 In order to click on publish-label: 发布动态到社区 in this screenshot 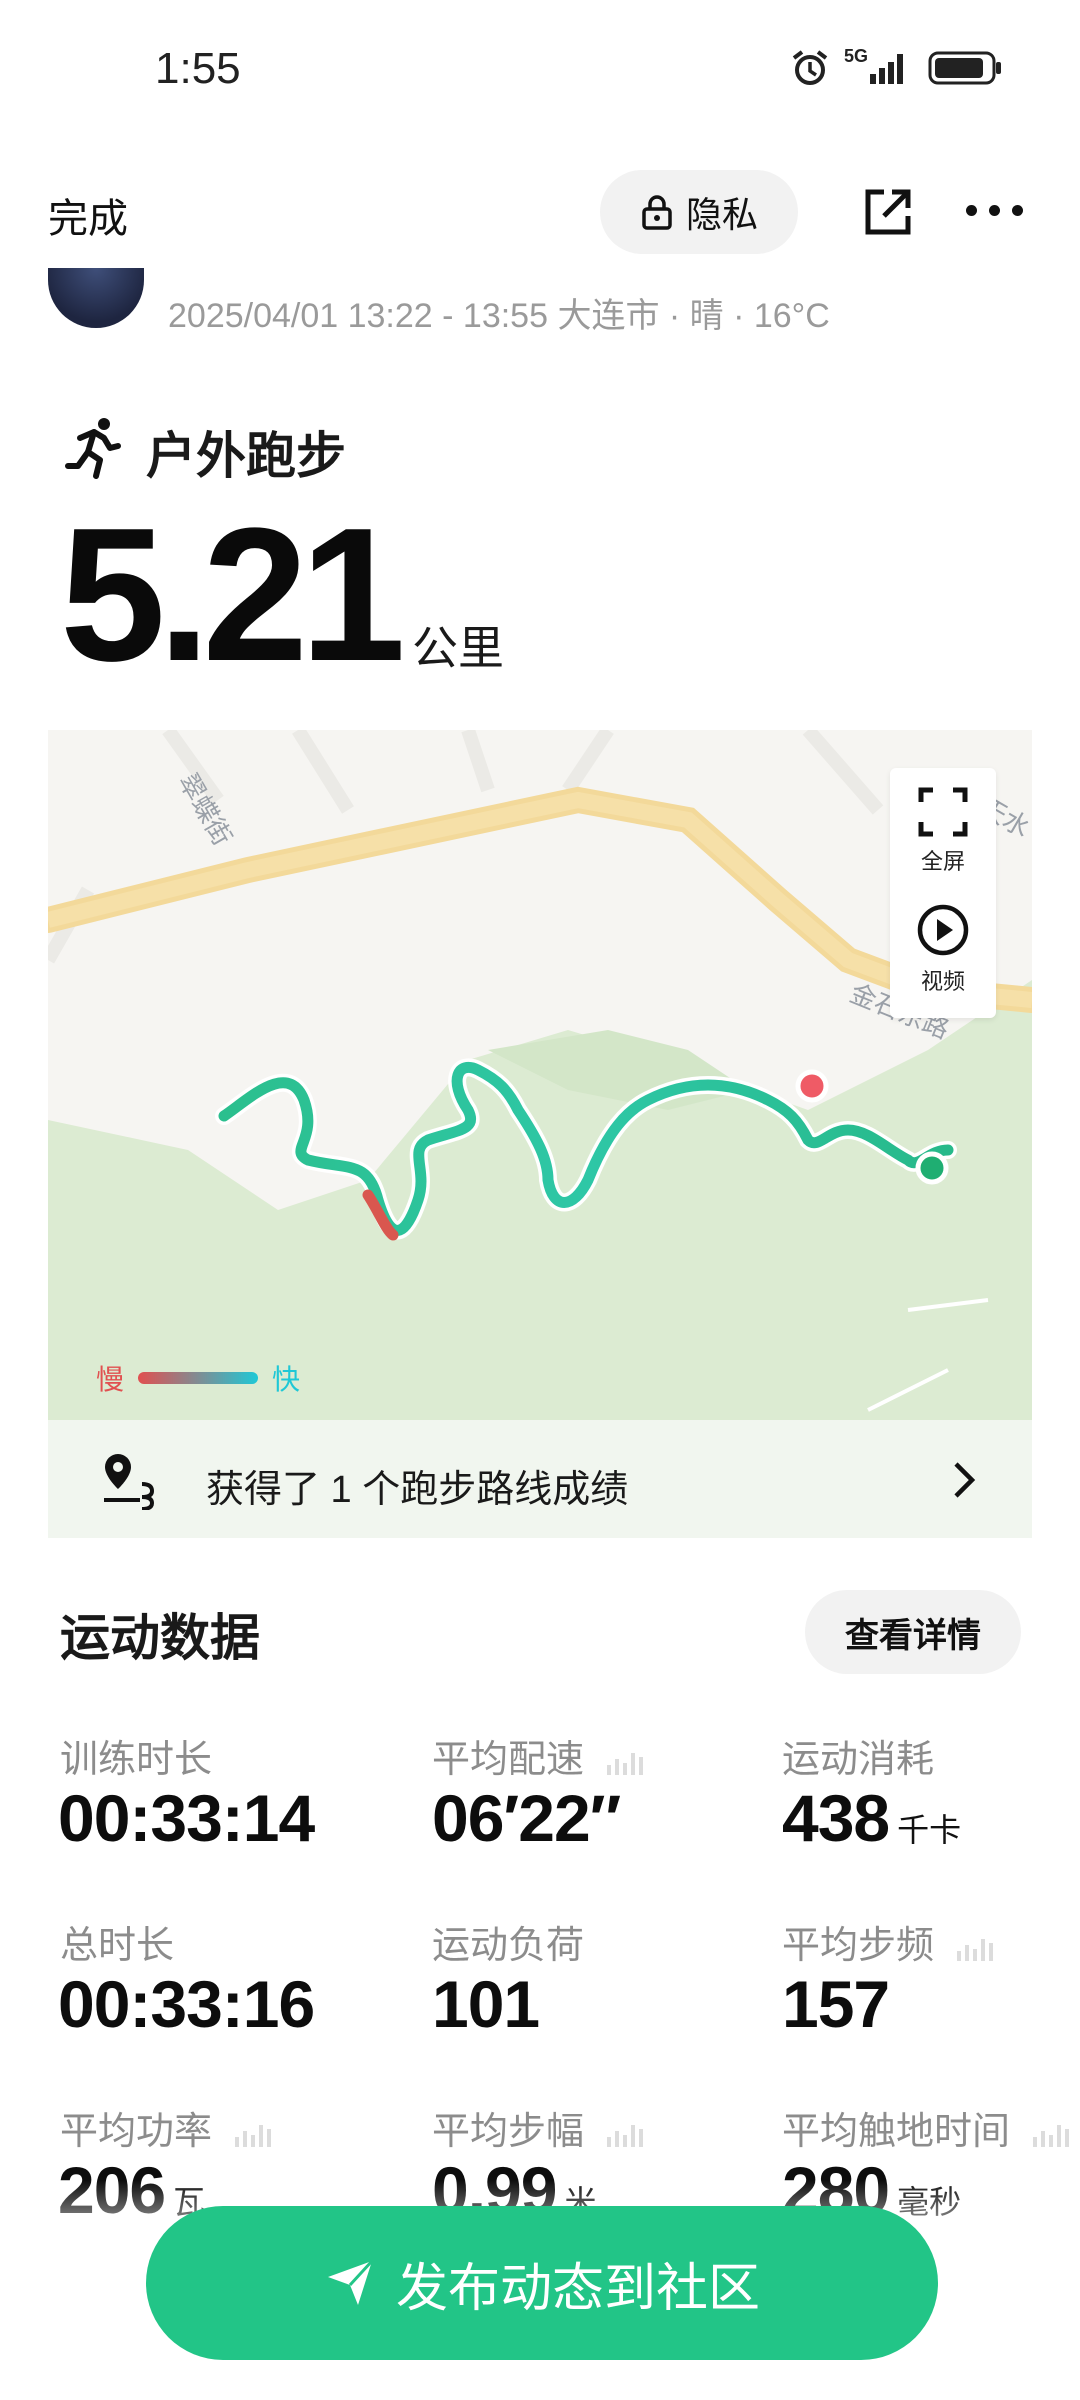, I will do `click(577, 2288)`.